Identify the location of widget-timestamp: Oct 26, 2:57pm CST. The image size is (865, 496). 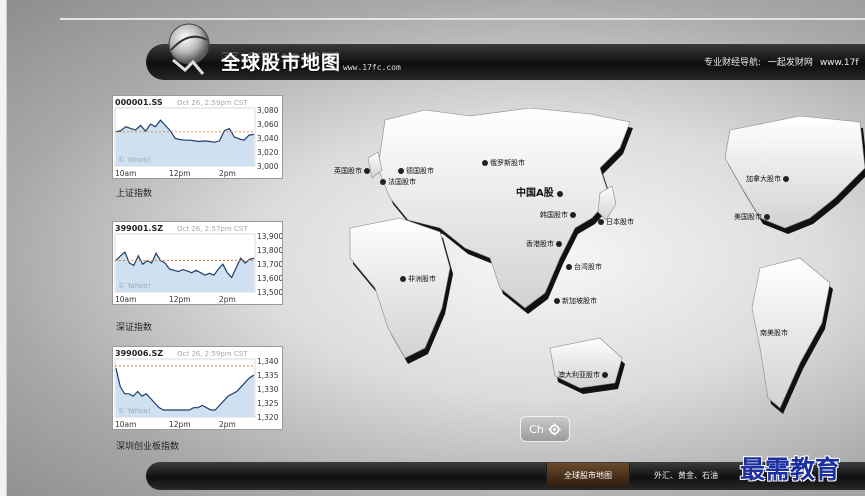
(212, 229).